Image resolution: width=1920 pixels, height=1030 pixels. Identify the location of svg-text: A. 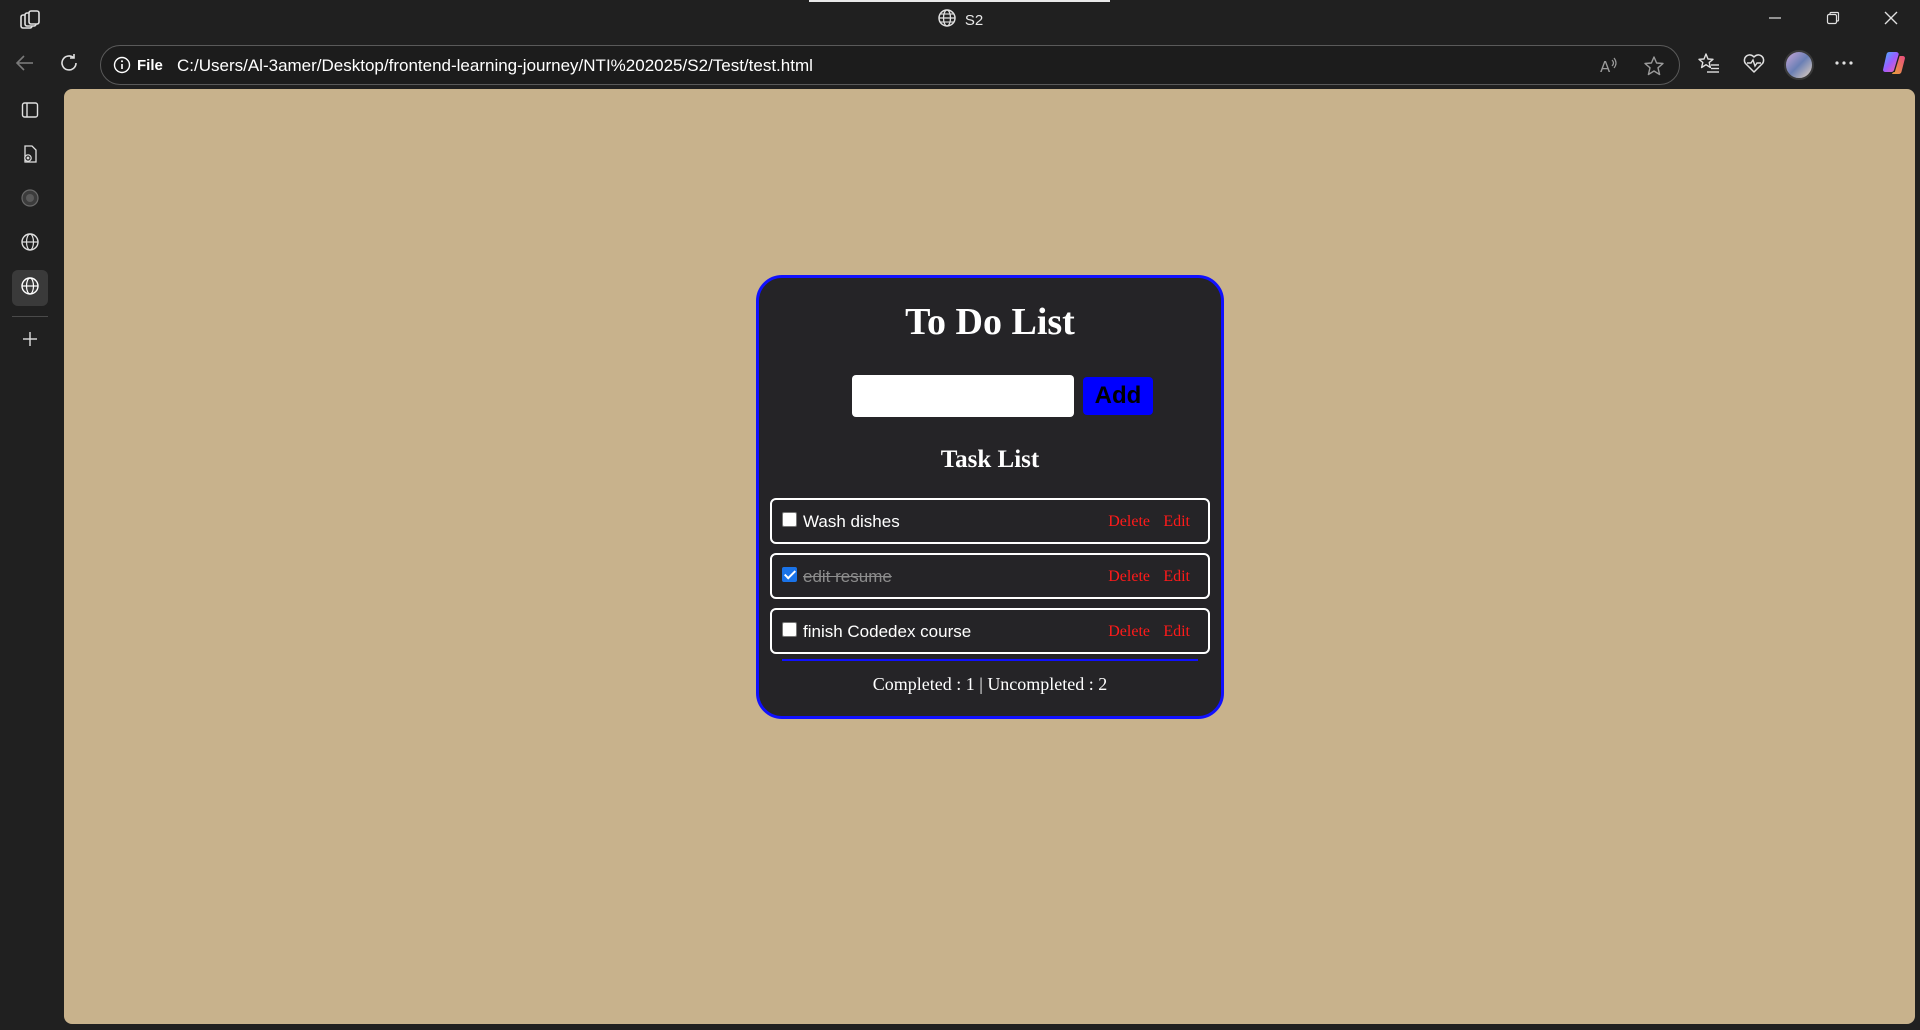
(1605, 67).